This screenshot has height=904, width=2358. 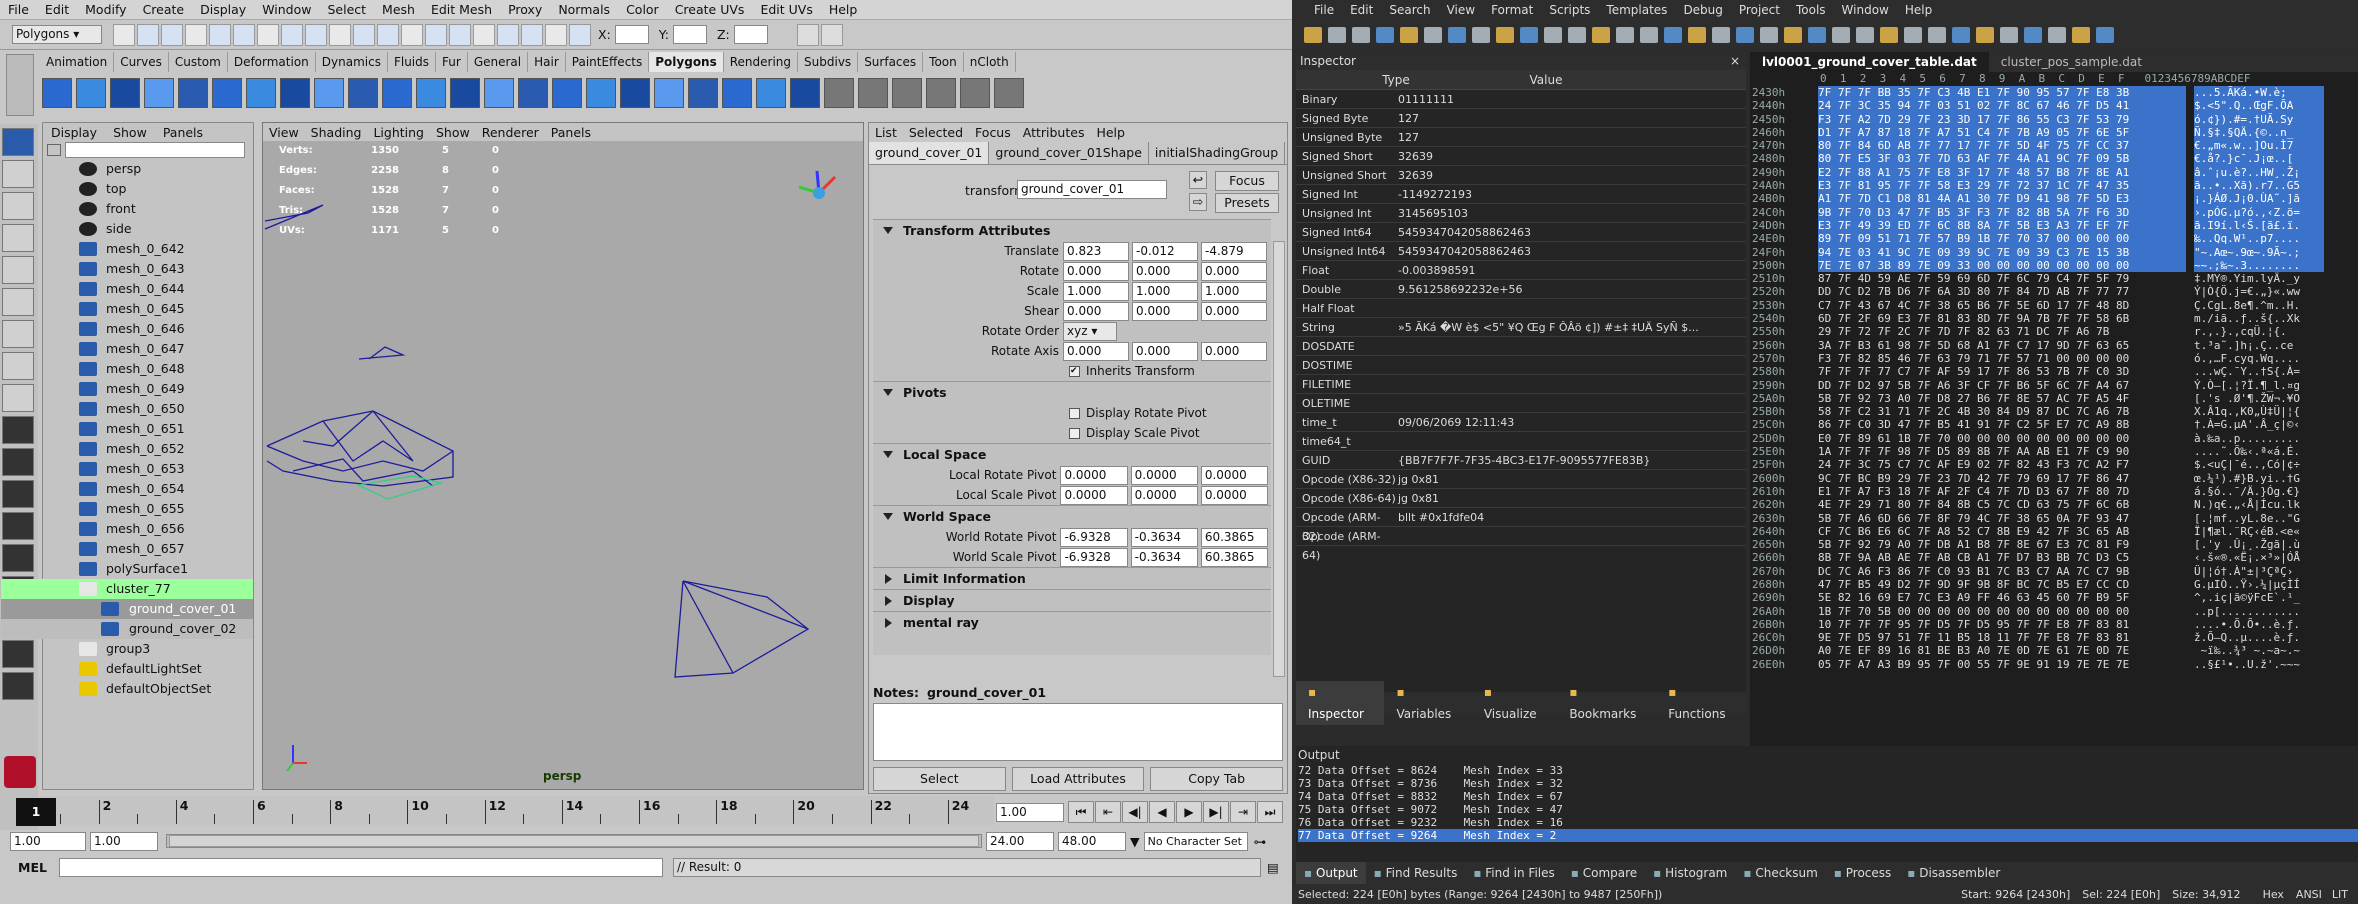 What do you see at coordinates (1521, 422) in the screenshot?
I see `inspector-row: time_t 09/06/2069 12:11:43` at bounding box center [1521, 422].